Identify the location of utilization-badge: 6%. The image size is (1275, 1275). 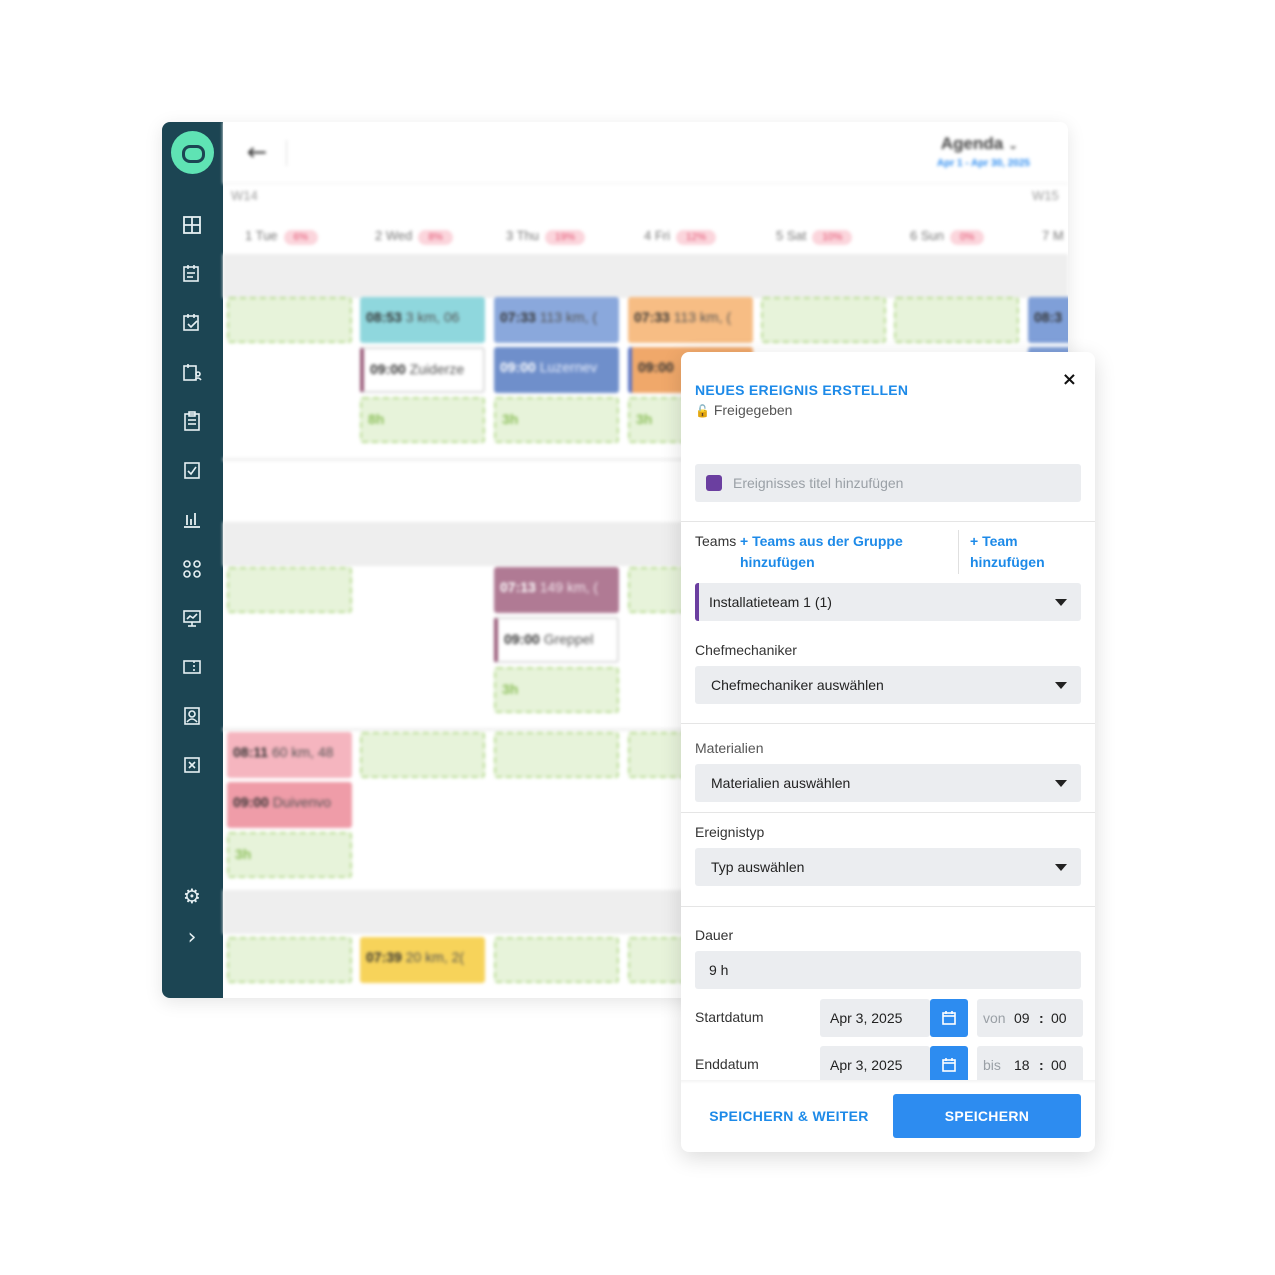
(300, 237).